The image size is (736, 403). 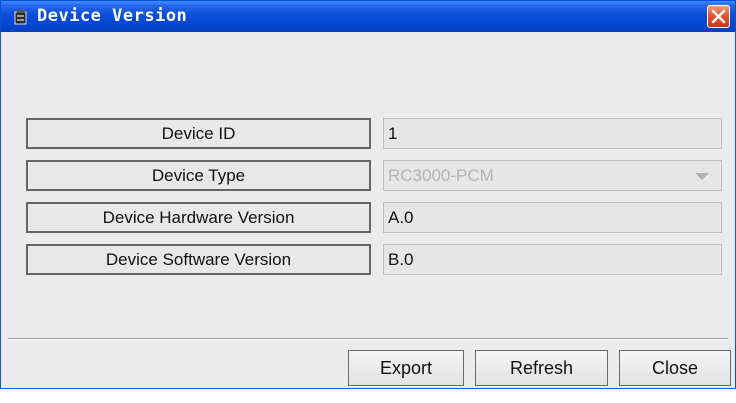 What do you see at coordinates (552, 133) in the screenshot?
I see `device-id-field: 1` at bounding box center [552, 133].